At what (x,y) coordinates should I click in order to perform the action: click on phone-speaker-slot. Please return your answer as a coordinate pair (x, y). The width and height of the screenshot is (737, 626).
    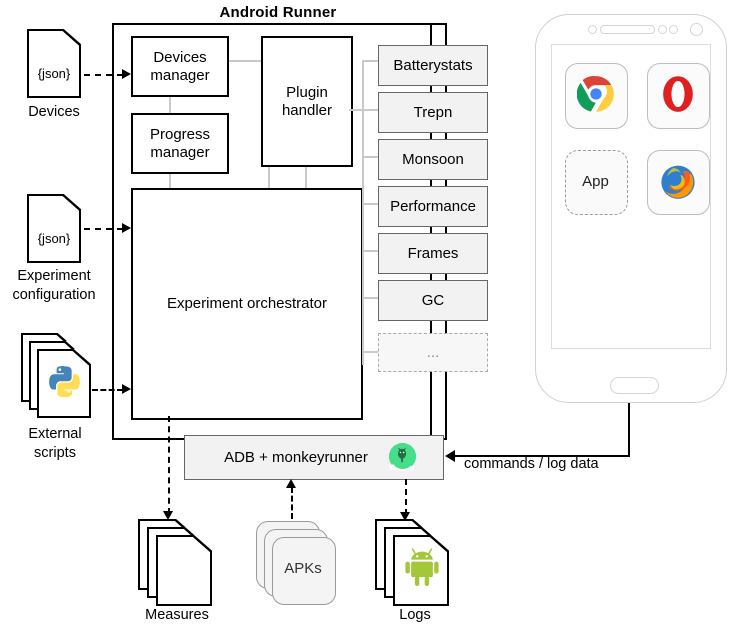
    Looking at the image, I should click on (627, 29).